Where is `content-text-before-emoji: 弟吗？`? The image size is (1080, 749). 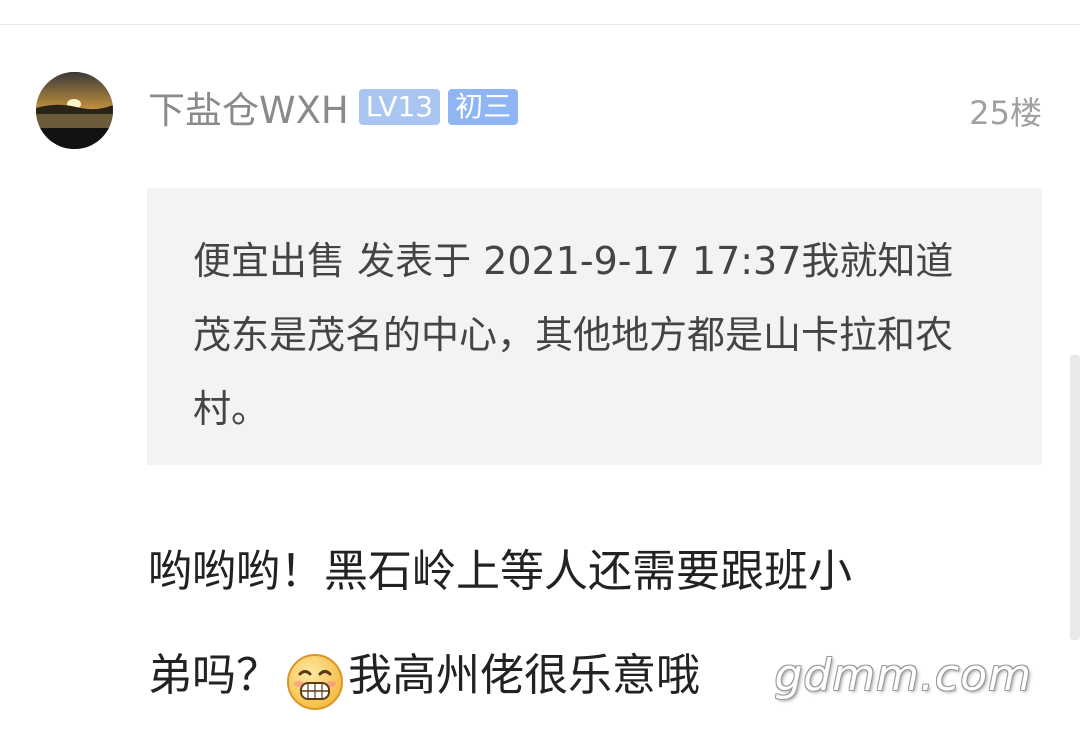
content-text-before-emoji: 弟吗？ is located at coordinates (214, 675).